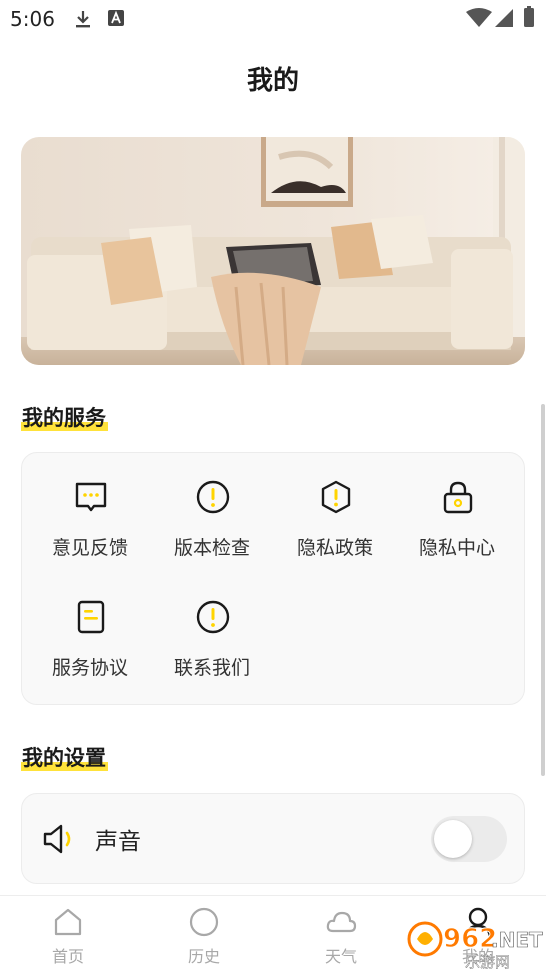 This screenshot has width=546, height=972. What do you see at coordinates (470, 939) in the screenshot?
I see `svg-text: 962` at bounding box center [470, 939].